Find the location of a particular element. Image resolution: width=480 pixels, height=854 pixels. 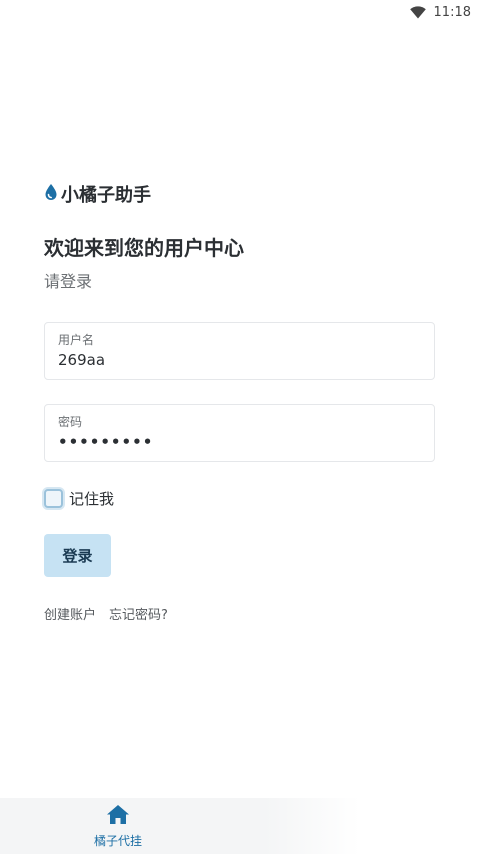

login-subtitle: 请登录 is located at coordinates (68, 281).